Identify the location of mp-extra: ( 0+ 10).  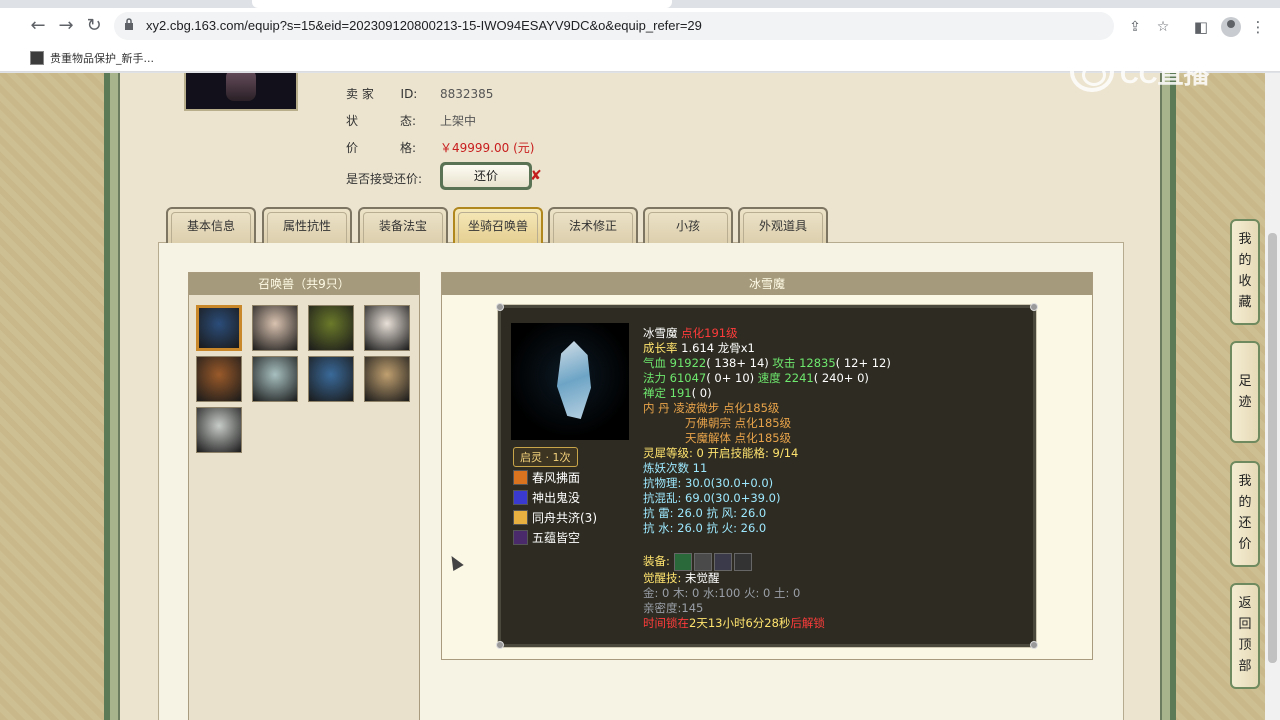
(730, 378).